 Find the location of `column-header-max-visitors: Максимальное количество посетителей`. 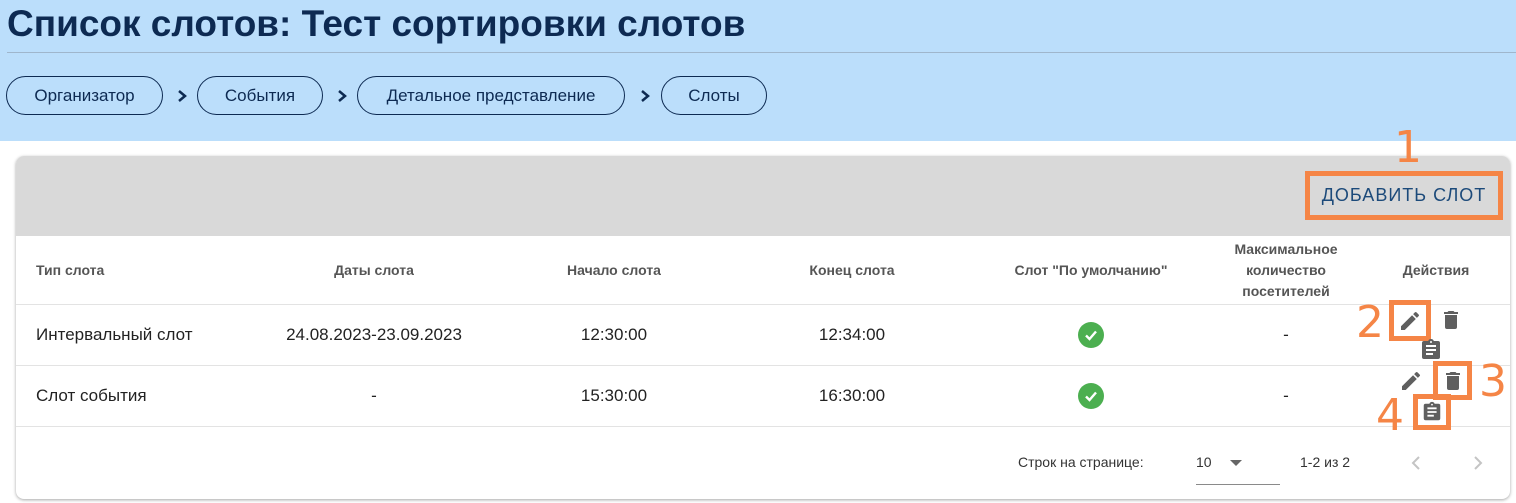

column-header-max-visitors: Максимальное количество посетителей is located at coordinates (1286, 269).